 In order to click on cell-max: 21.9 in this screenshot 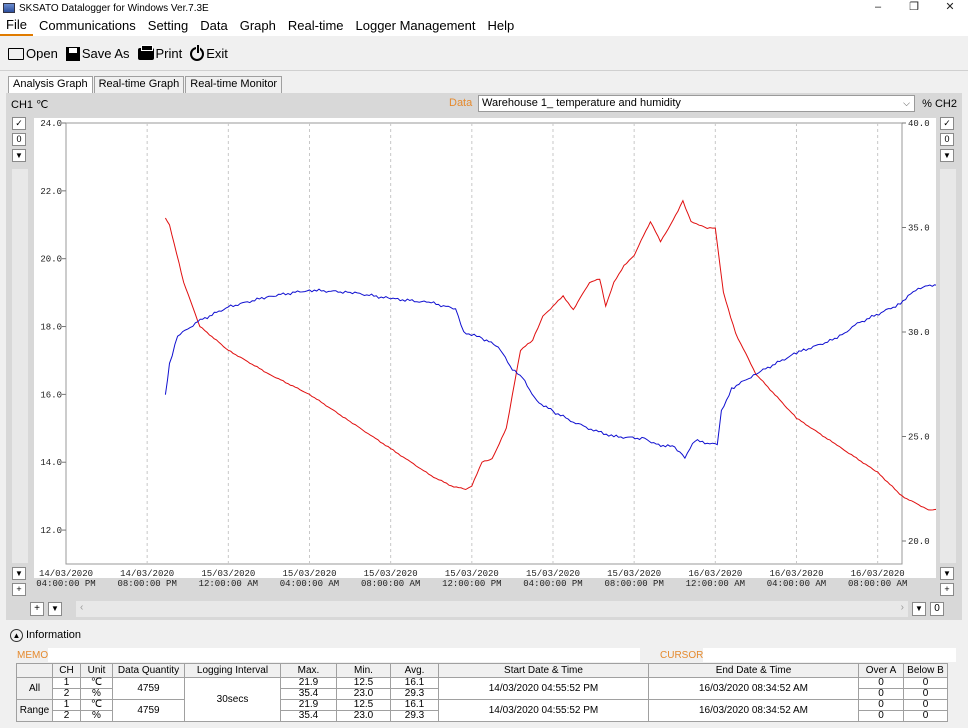, I will do `click(308, 683)`.